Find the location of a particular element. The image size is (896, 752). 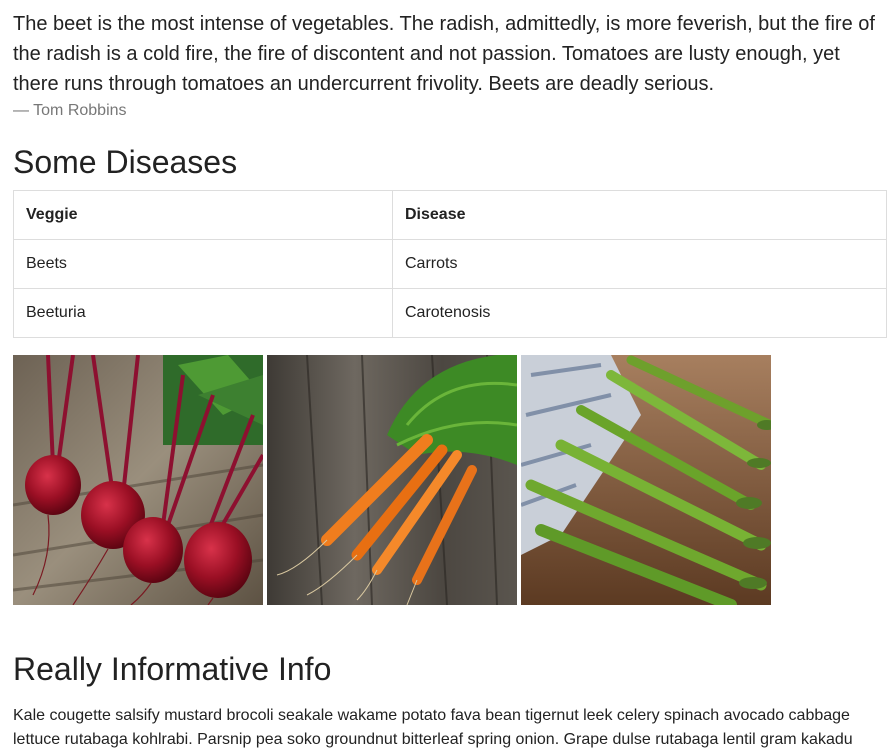

table-cell: Carotenosis is located at coordinates (639, 313).